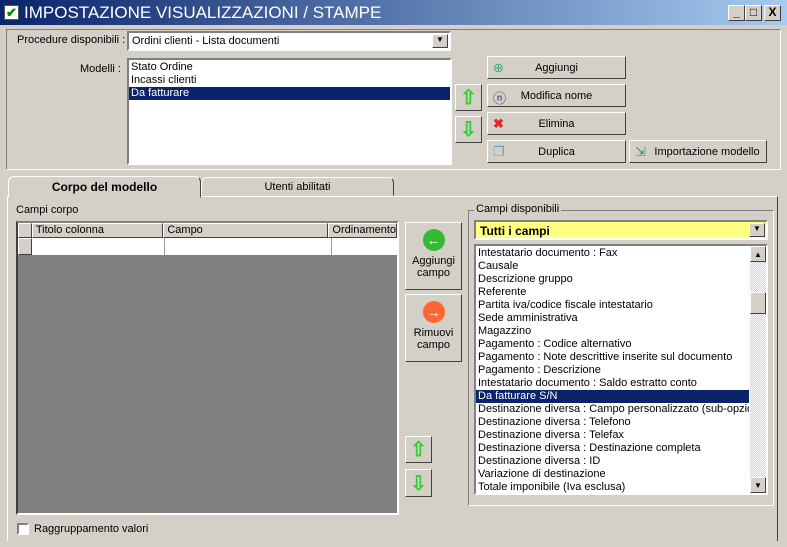  What do you see at coordinates (640, 151) in the screenshot?
I see `import-icon: ⇲` at bounding box center [640, 151].